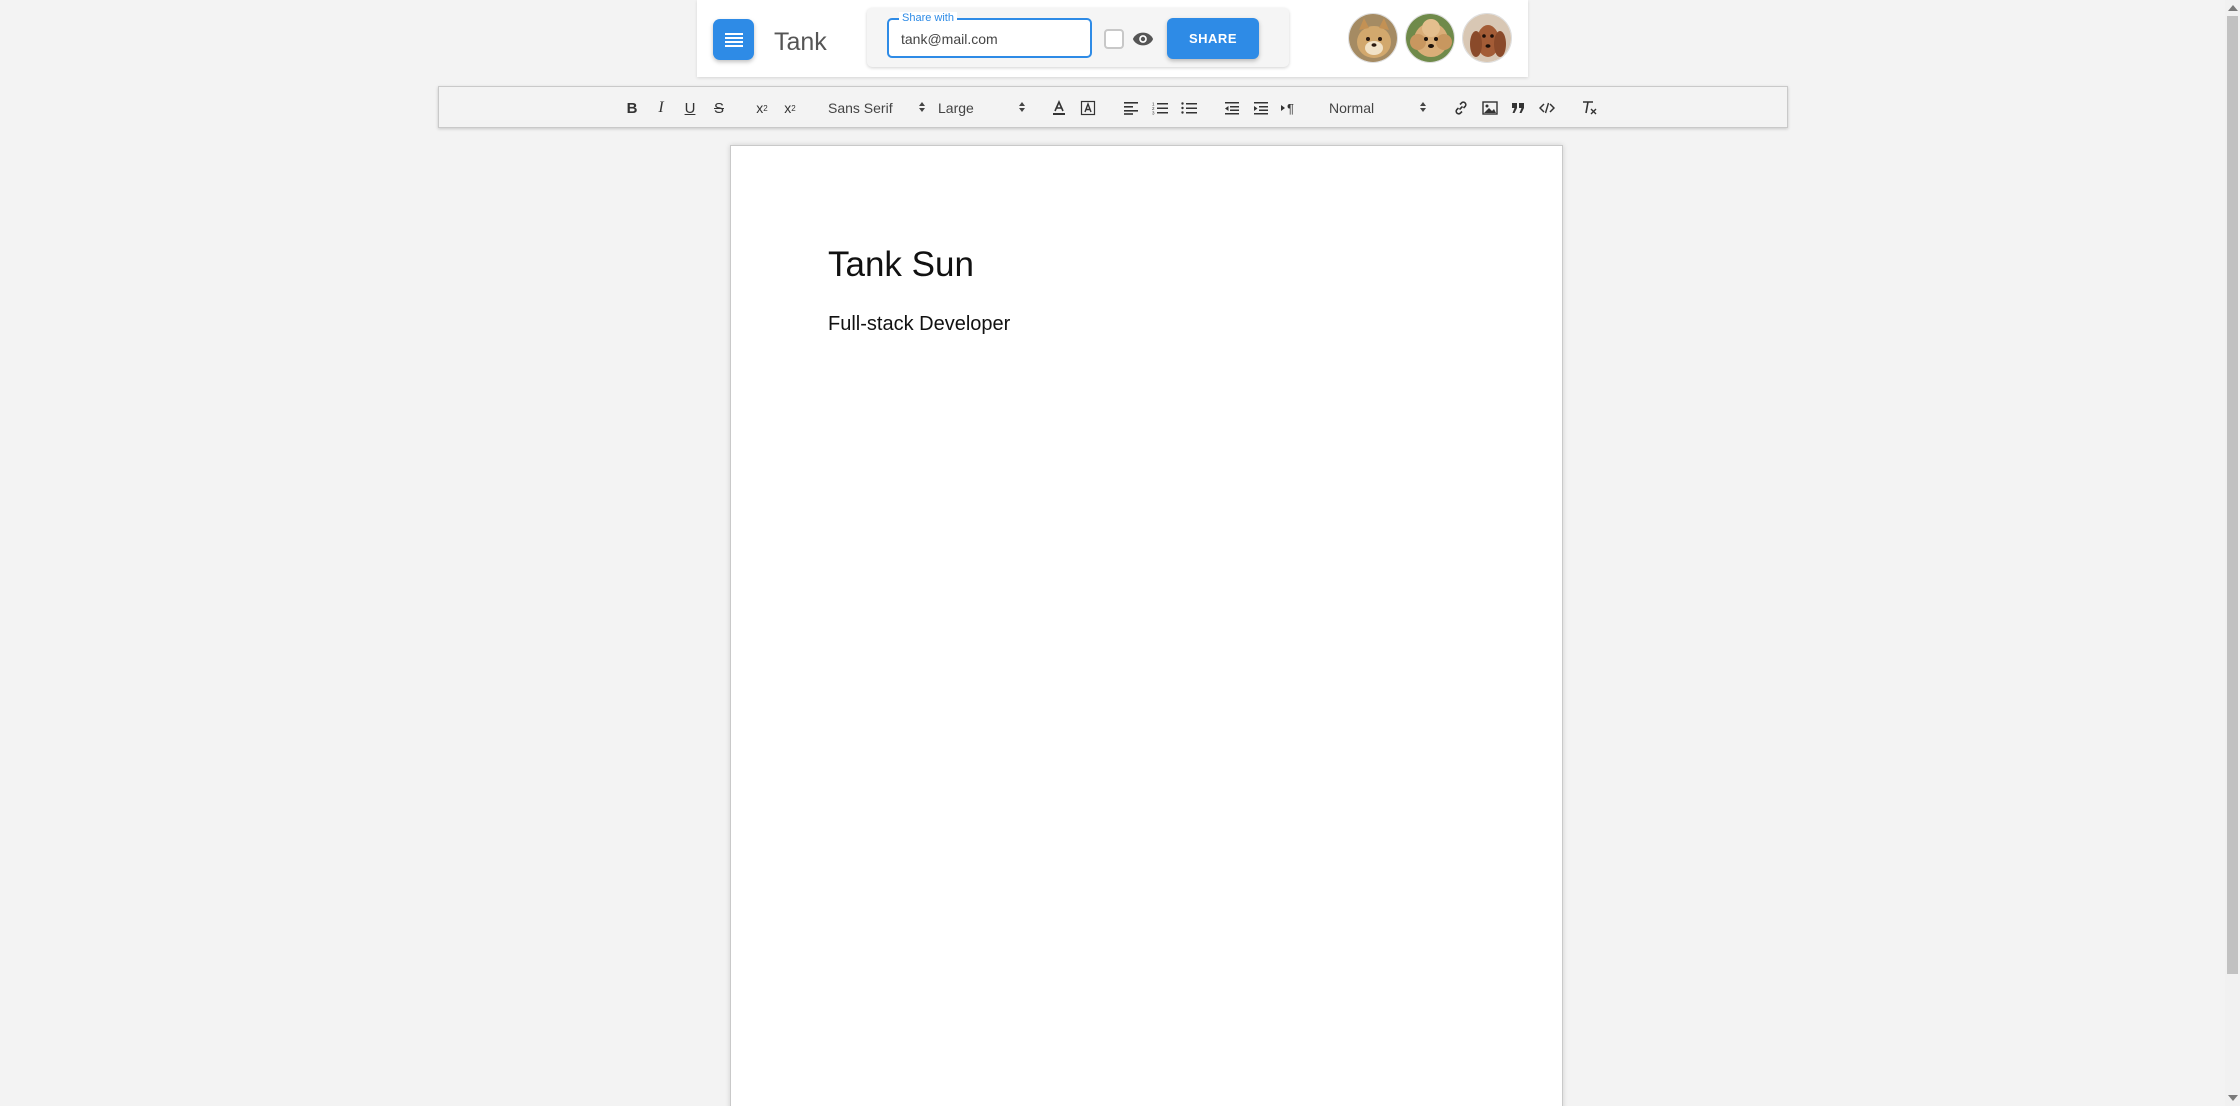 The width and height of the screenshot is (2240, 1106). I want to click on outdent-icon, so click(1232, 108).